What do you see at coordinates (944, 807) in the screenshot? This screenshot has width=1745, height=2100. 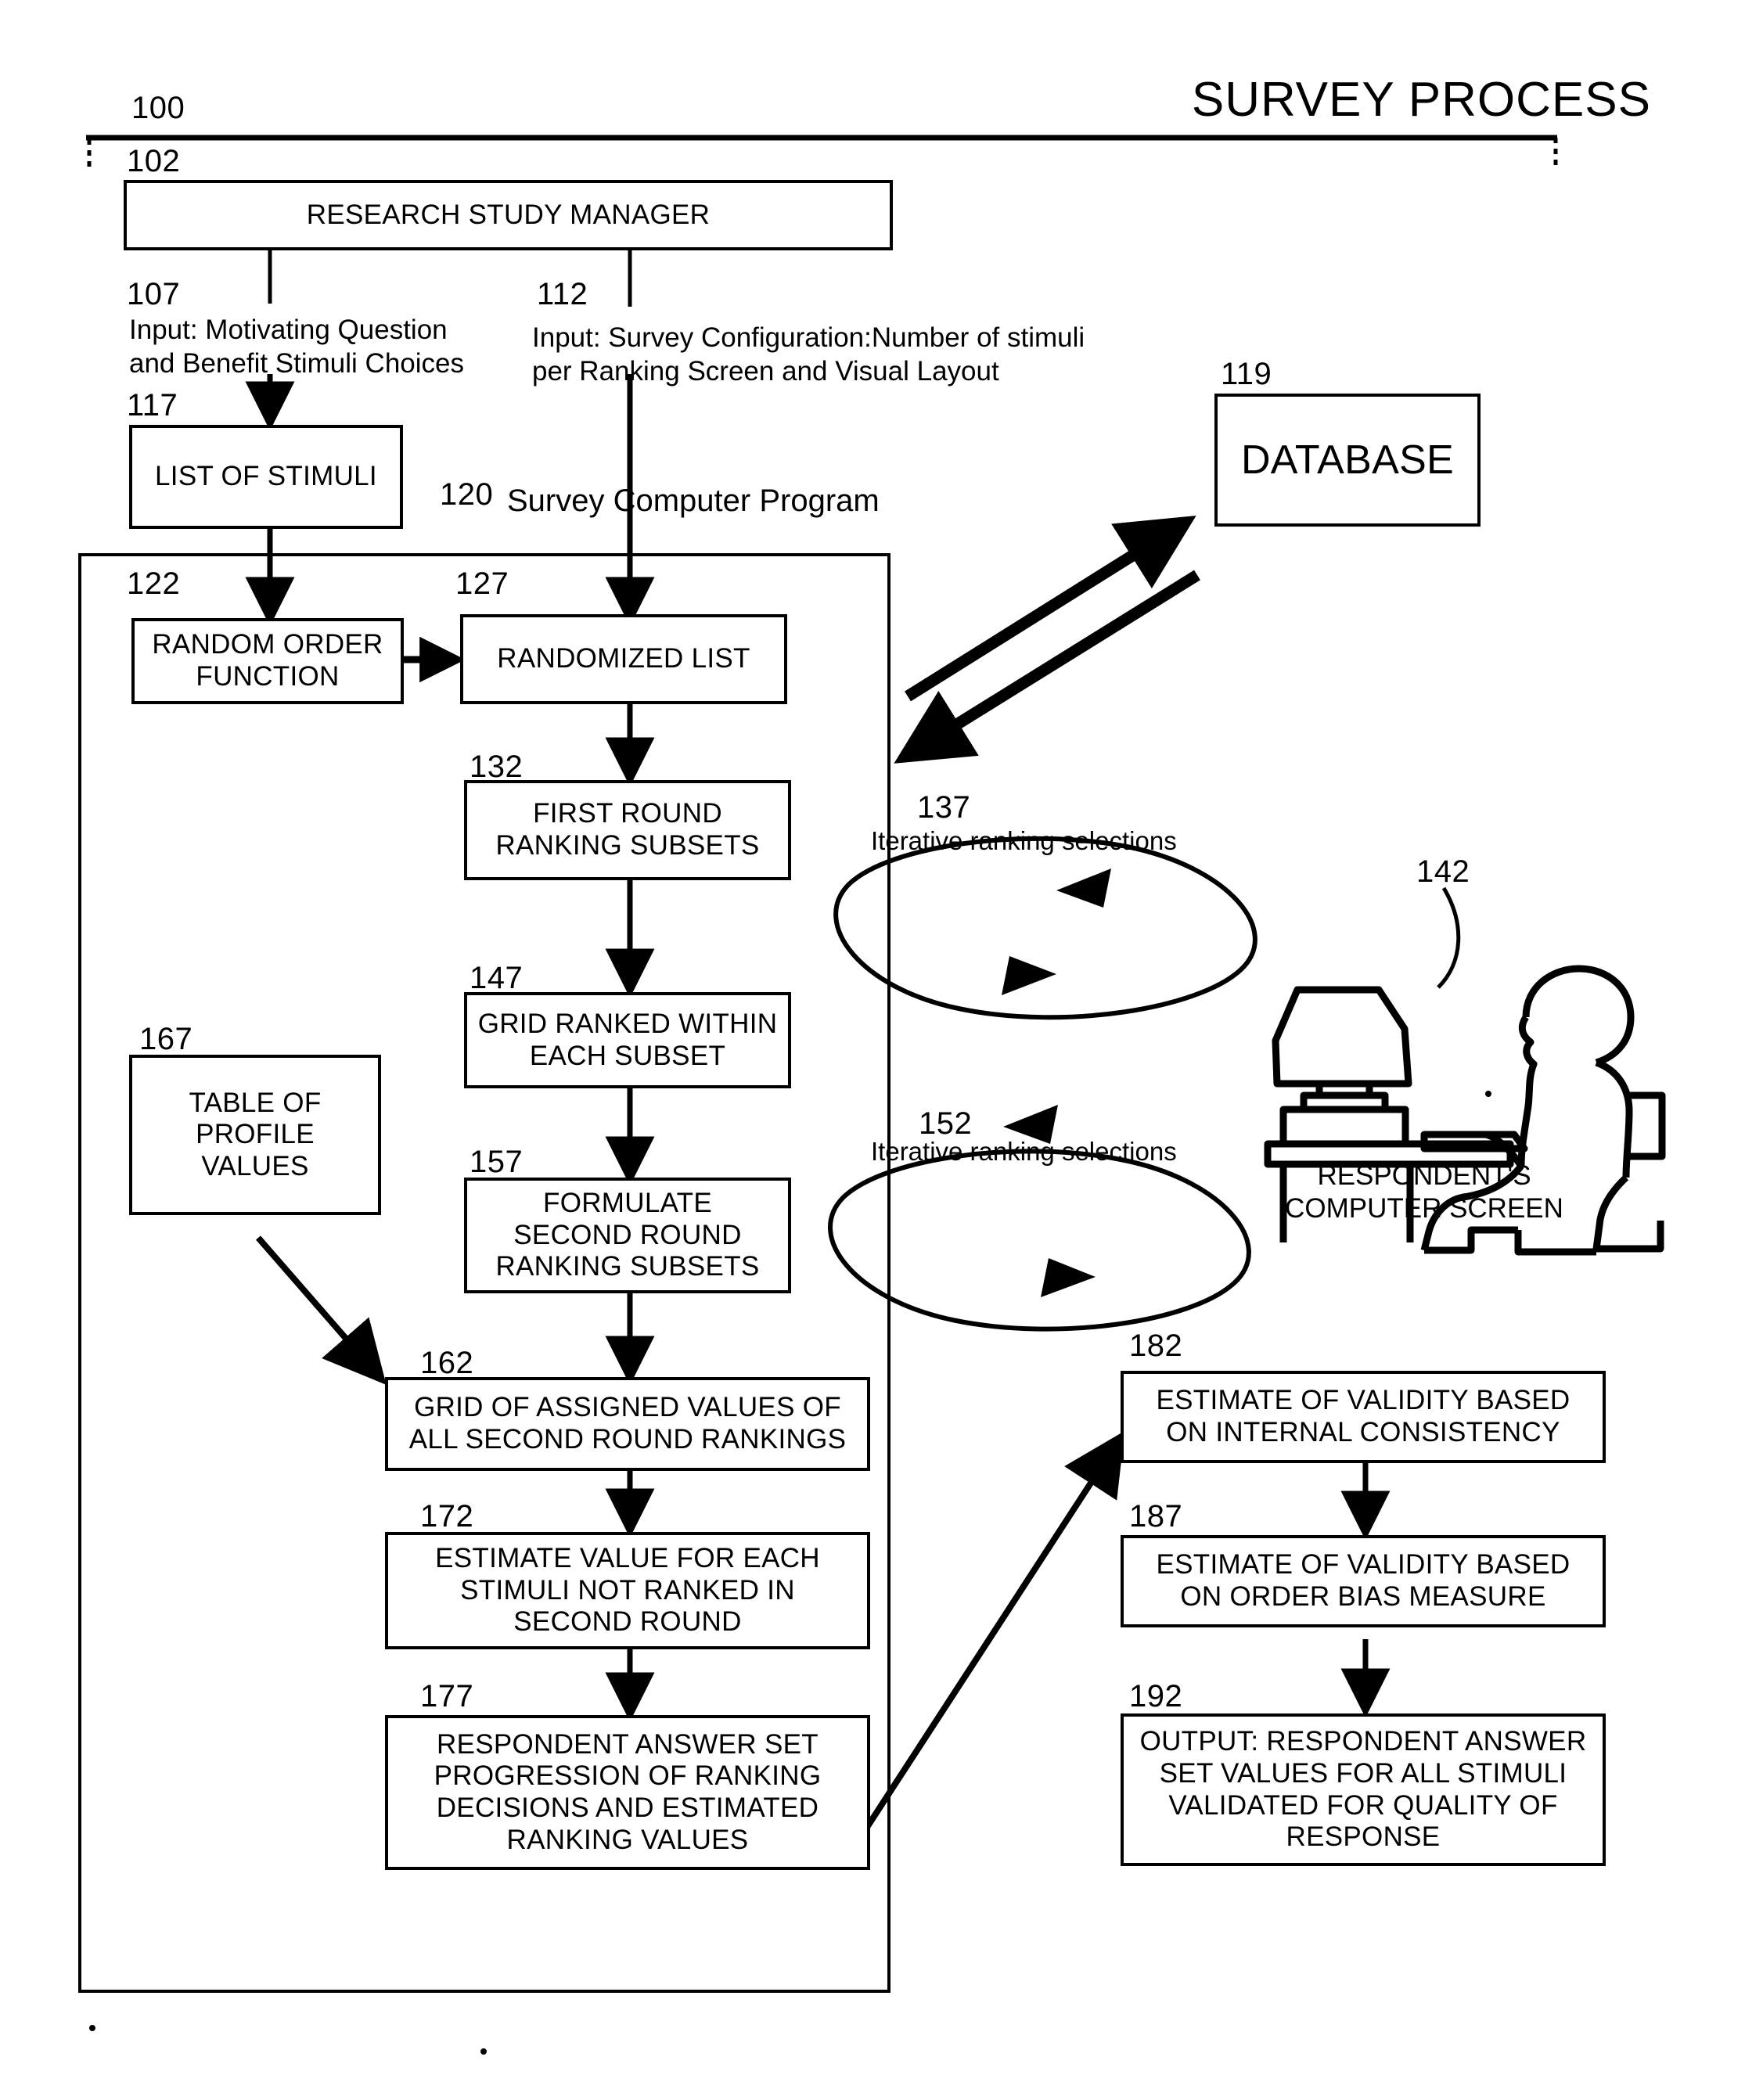 I see `ref-137: 137` at bounding box center [944, 807].